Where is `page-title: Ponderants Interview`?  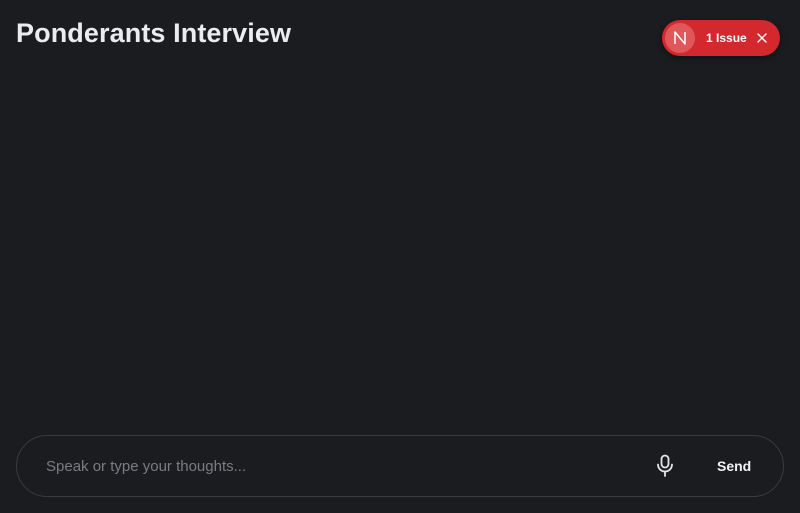
page-title: Ponderants Interview is located at coordinates (154, 33).